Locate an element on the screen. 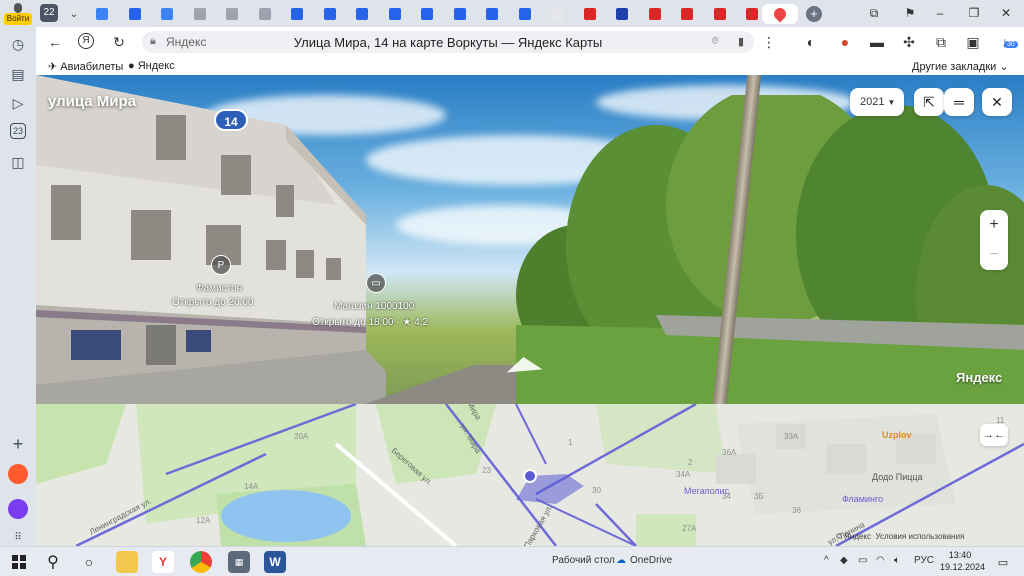  history-icon: ◷ is located at coordinates (18, 44).